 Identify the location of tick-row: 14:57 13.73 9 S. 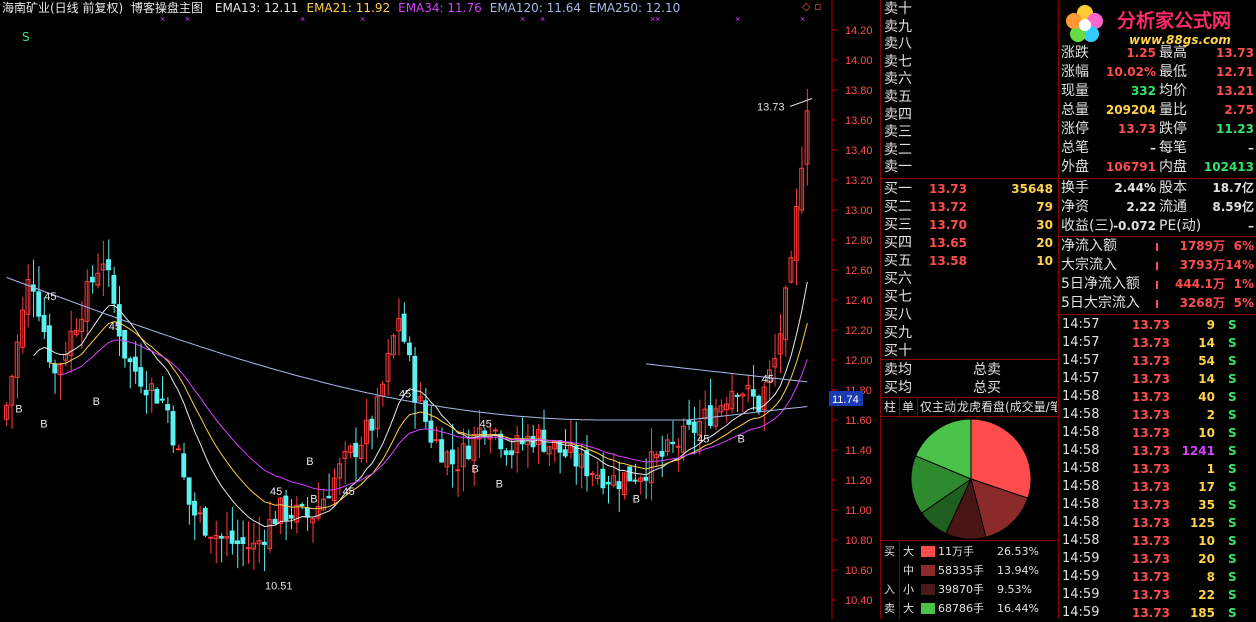
(1158, 325).